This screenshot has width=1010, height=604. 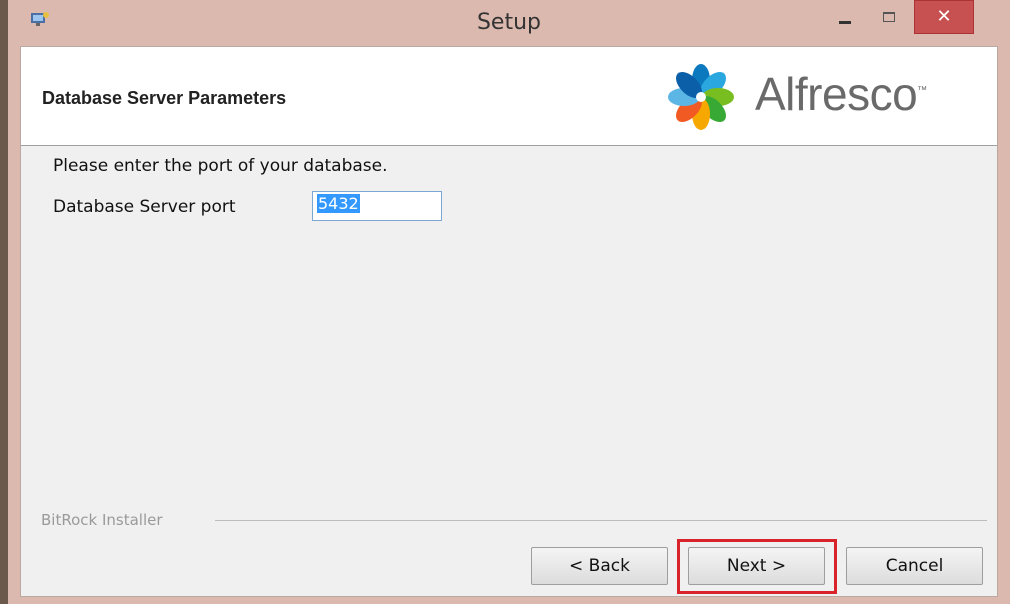 What do you see at coordinates (701, 97) in the screenshot?
I see `flower-icon` at bounding box center [701, 97].